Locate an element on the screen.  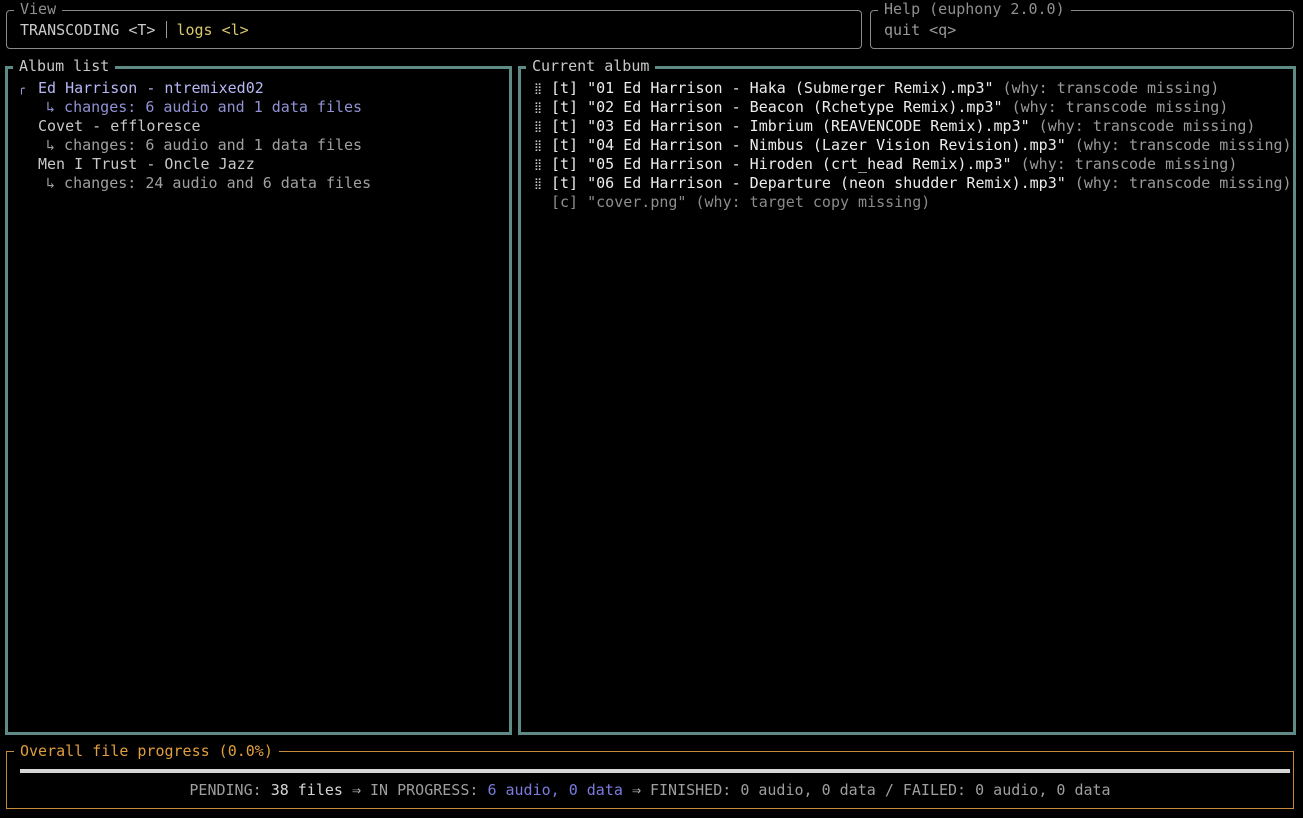
progress-bar-fill is located at coordinates (655, 771).